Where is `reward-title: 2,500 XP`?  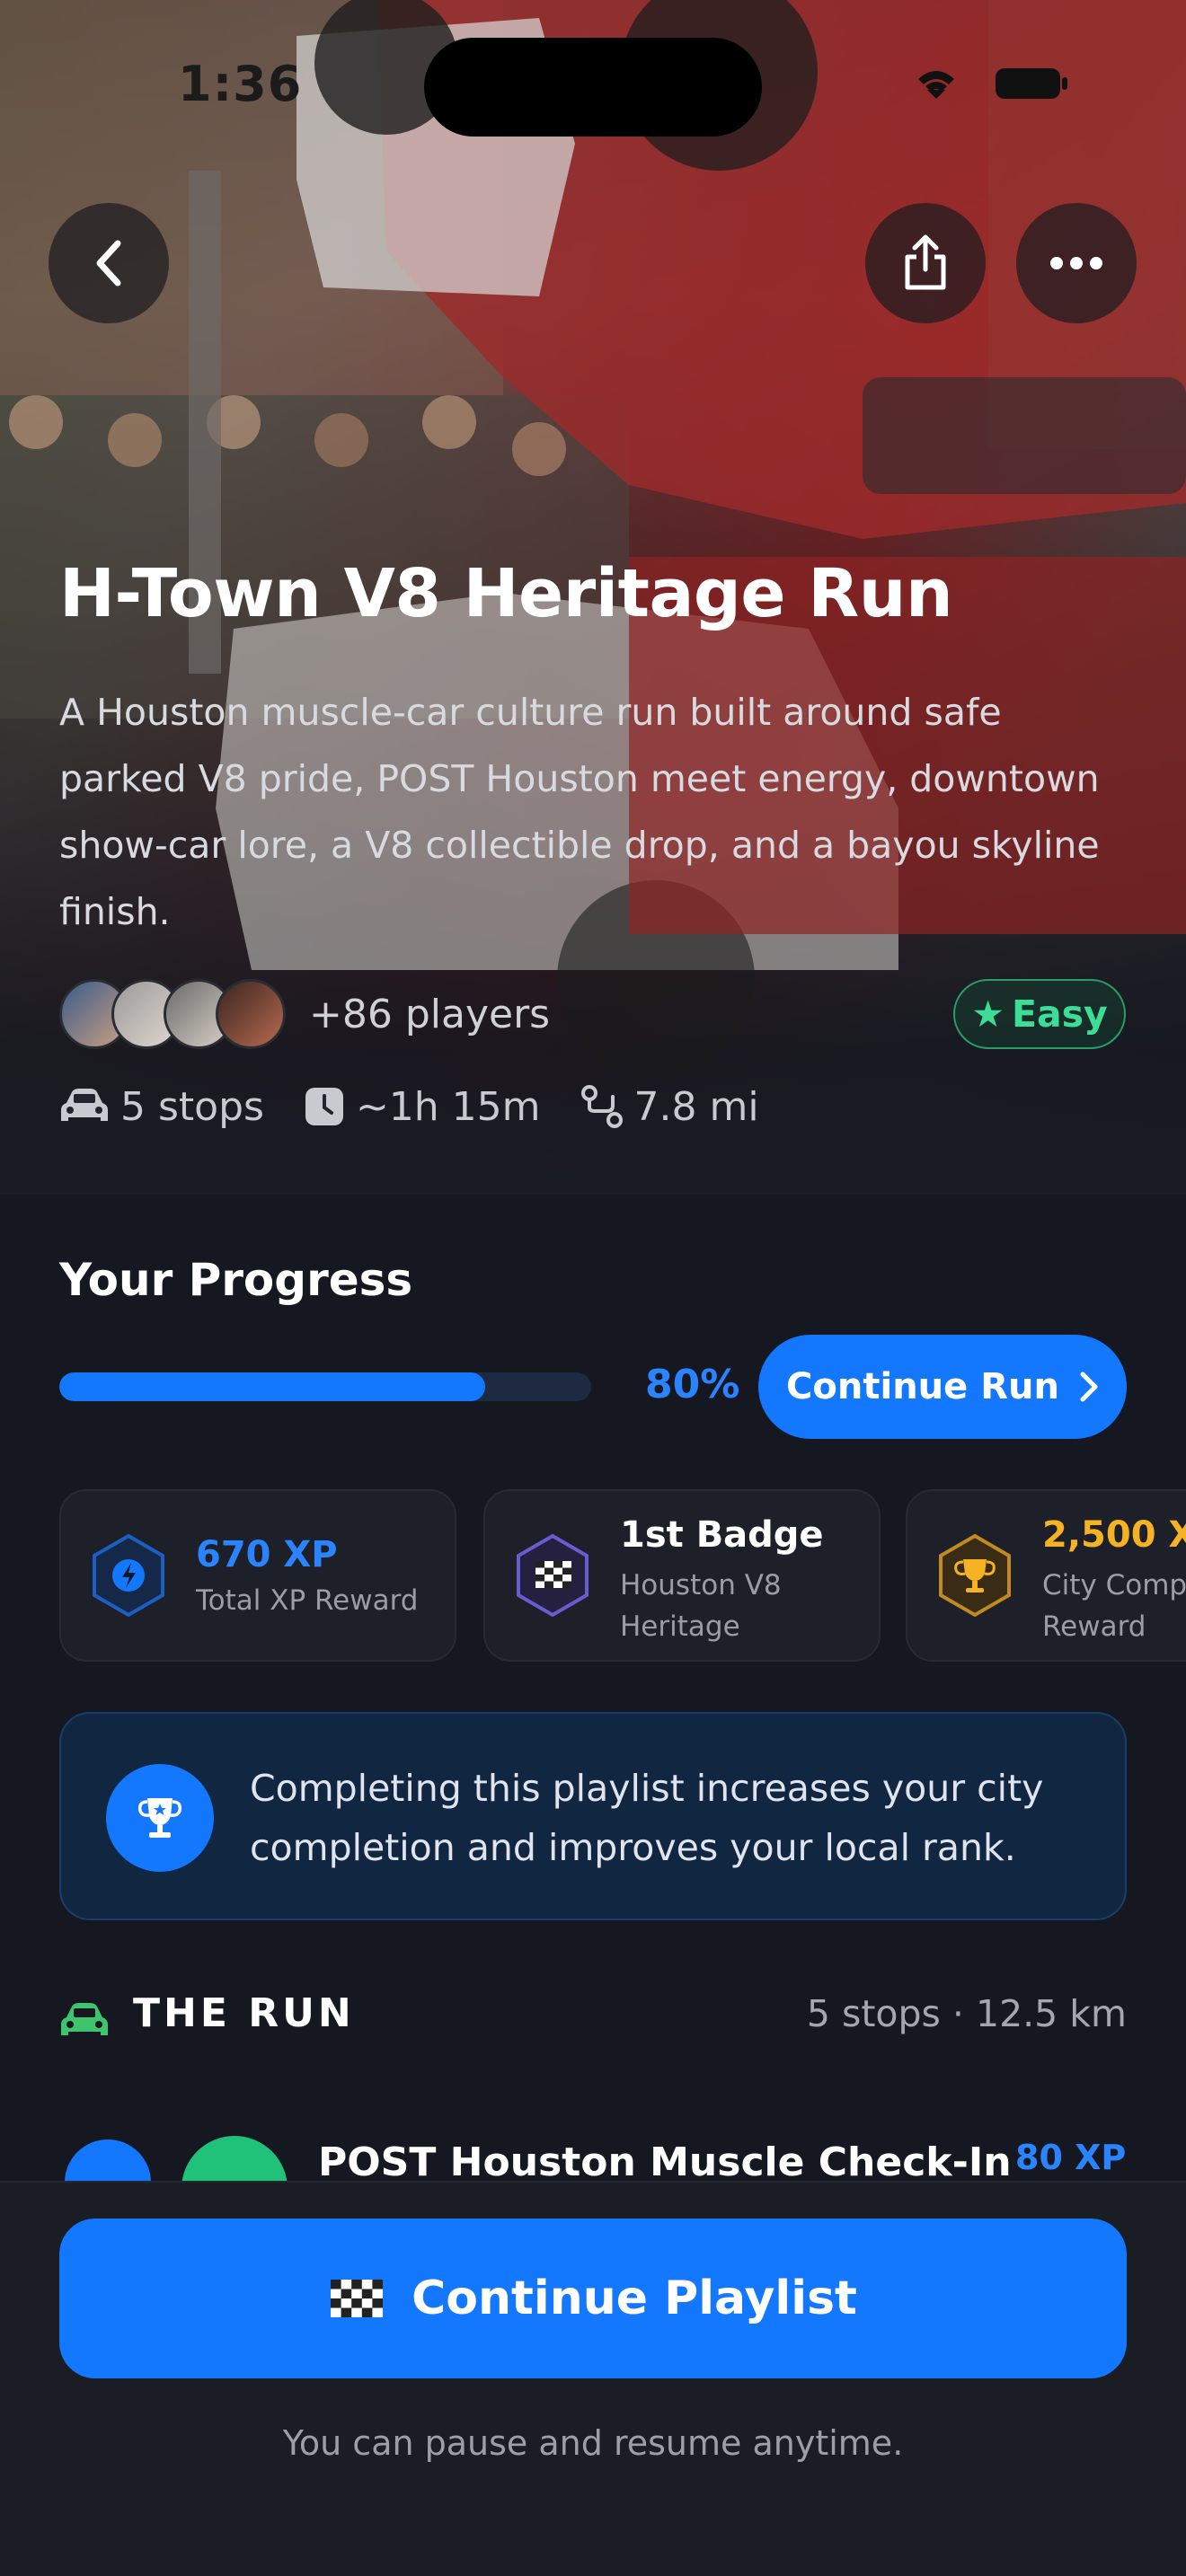 reward-title: 2,500 XP is located at coordinates (1114, 1535).